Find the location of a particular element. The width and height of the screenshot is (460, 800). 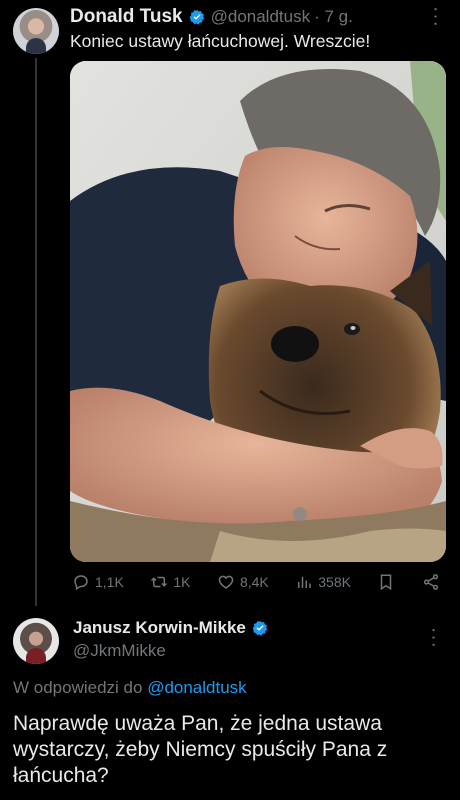

like-count: 8,4K is located at coordinates (254, 582).